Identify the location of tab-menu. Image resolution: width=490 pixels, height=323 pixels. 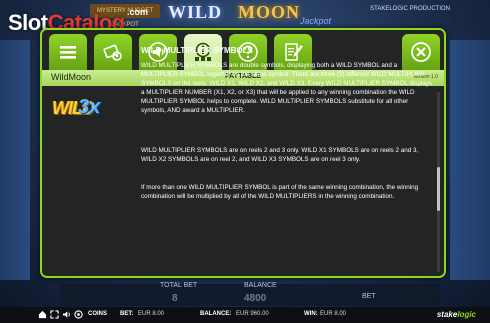
(68, 52).